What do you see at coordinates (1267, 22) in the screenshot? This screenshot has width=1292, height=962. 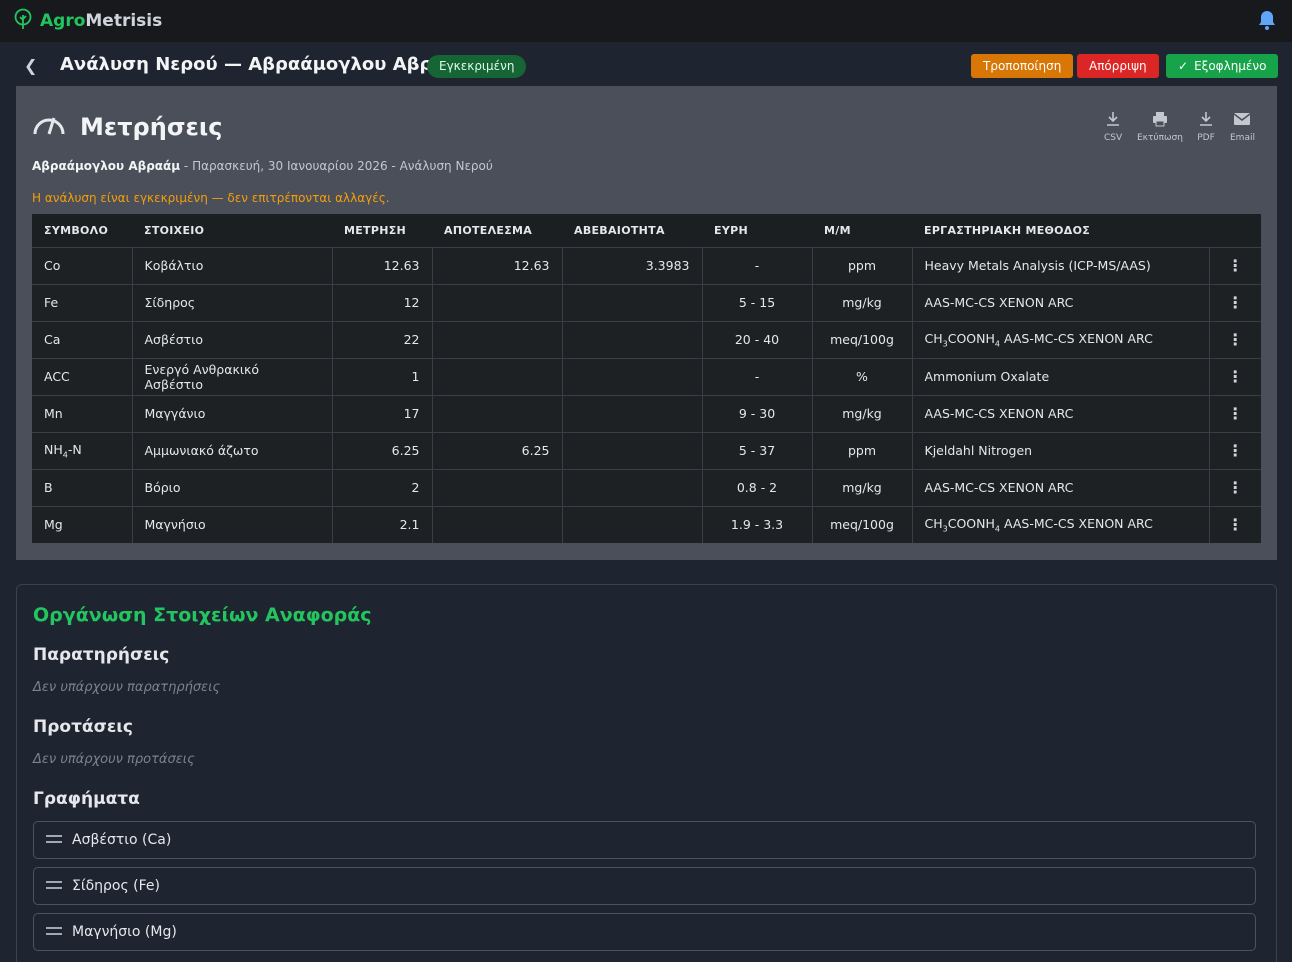 I see `bell-icon` at bounding box center [1267, 22].